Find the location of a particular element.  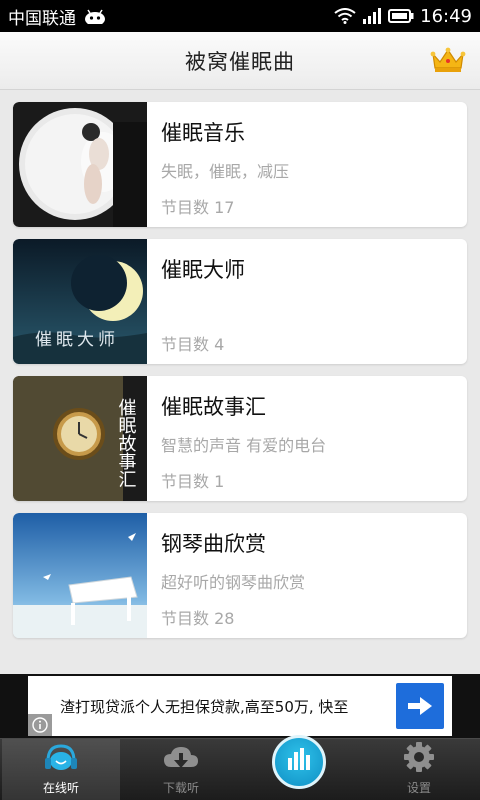

bottom-nav: 在线听 下载听 设置 is located at coordinates (240, 767).